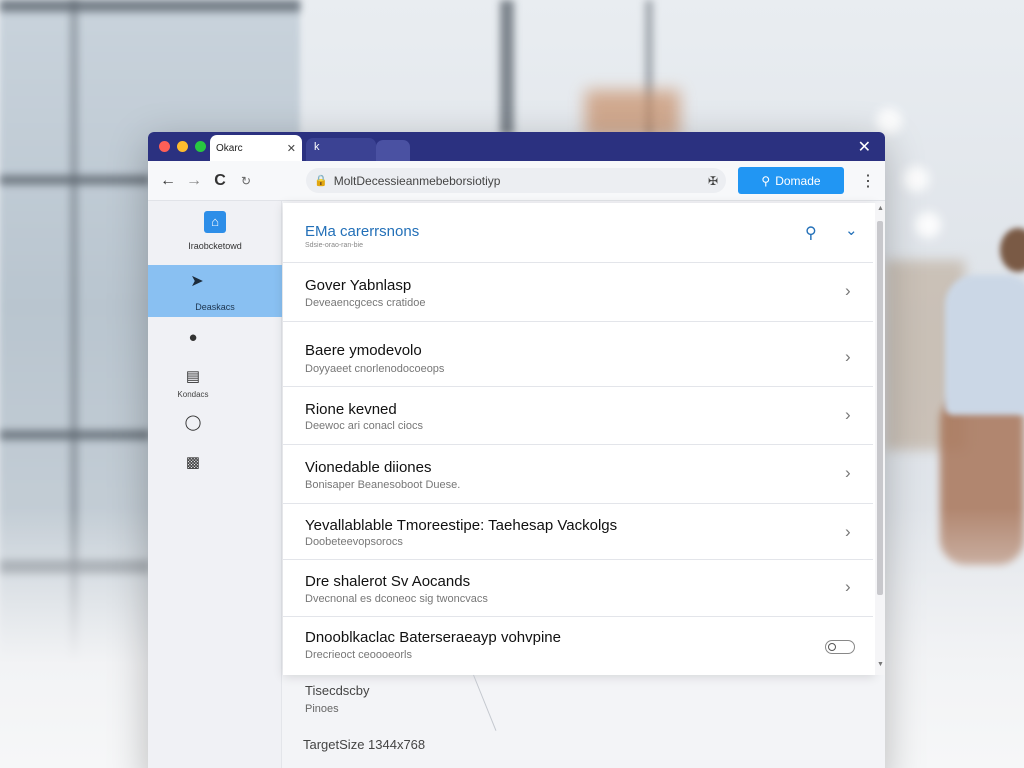  What do you see at coordinates (197, 281) in the screenshot?
I see `chart-icon: ➤` at bounding box center [197, 281].